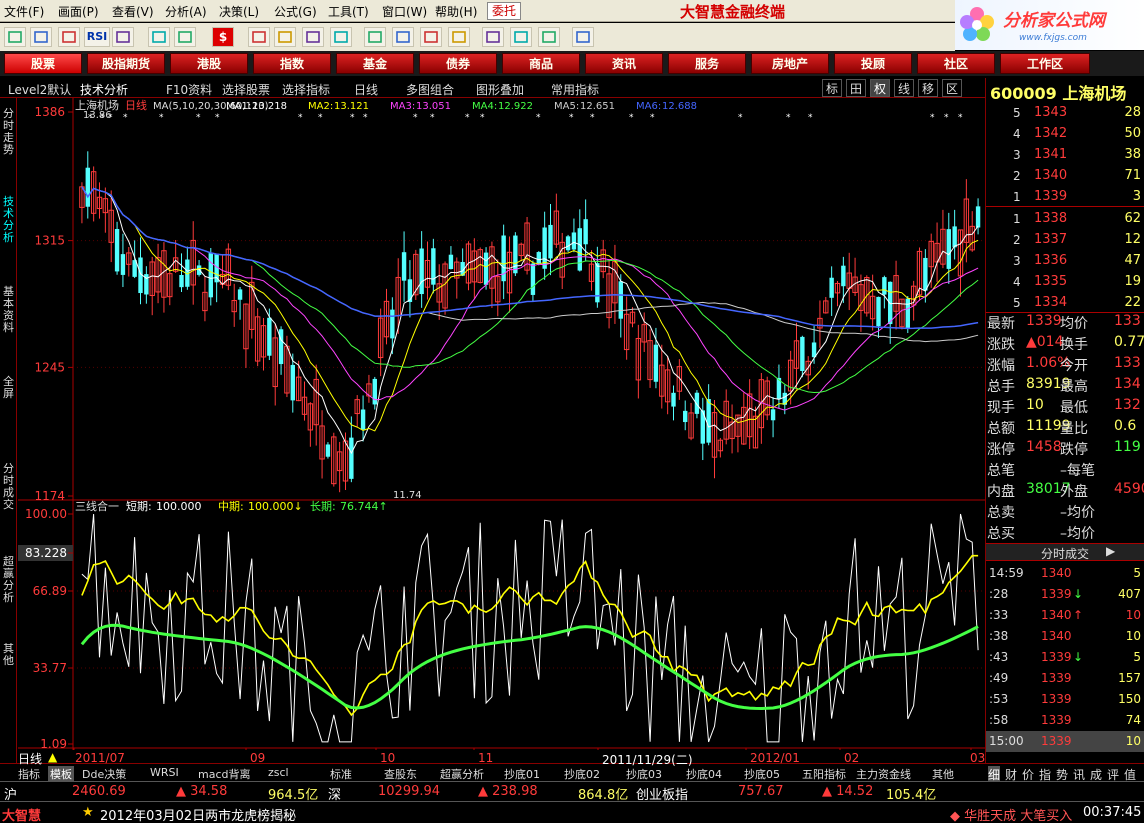 This screenshot has width=1144, height=823. What do you see at coordinates (943, 774) in the screenshot?
I see `indicator-tab: 其他` at bounding box center [943, 774].